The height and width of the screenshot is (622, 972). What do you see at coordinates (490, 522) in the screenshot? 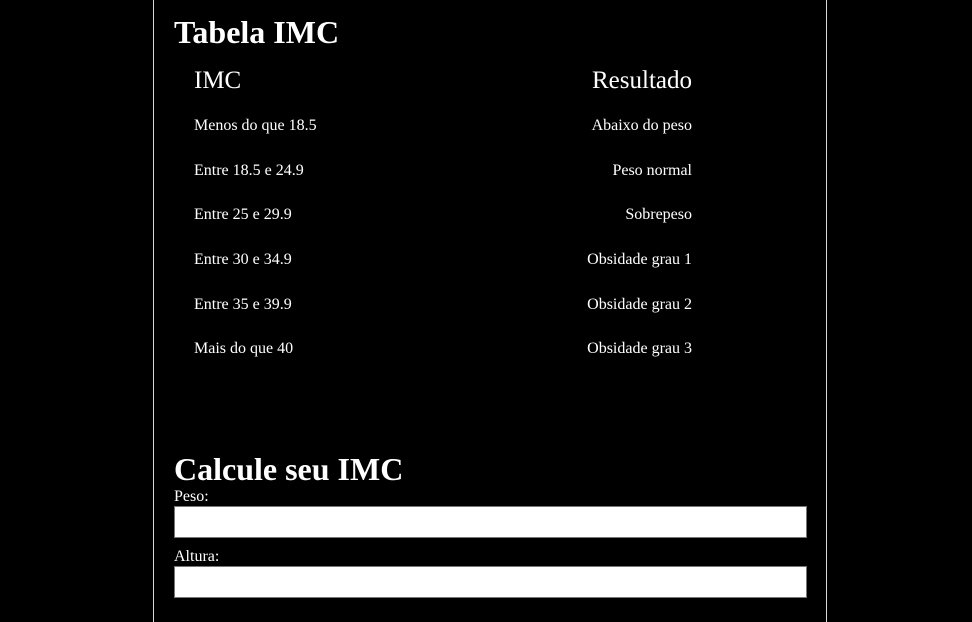
I see `peso-input` at bounding box center [490, 522].